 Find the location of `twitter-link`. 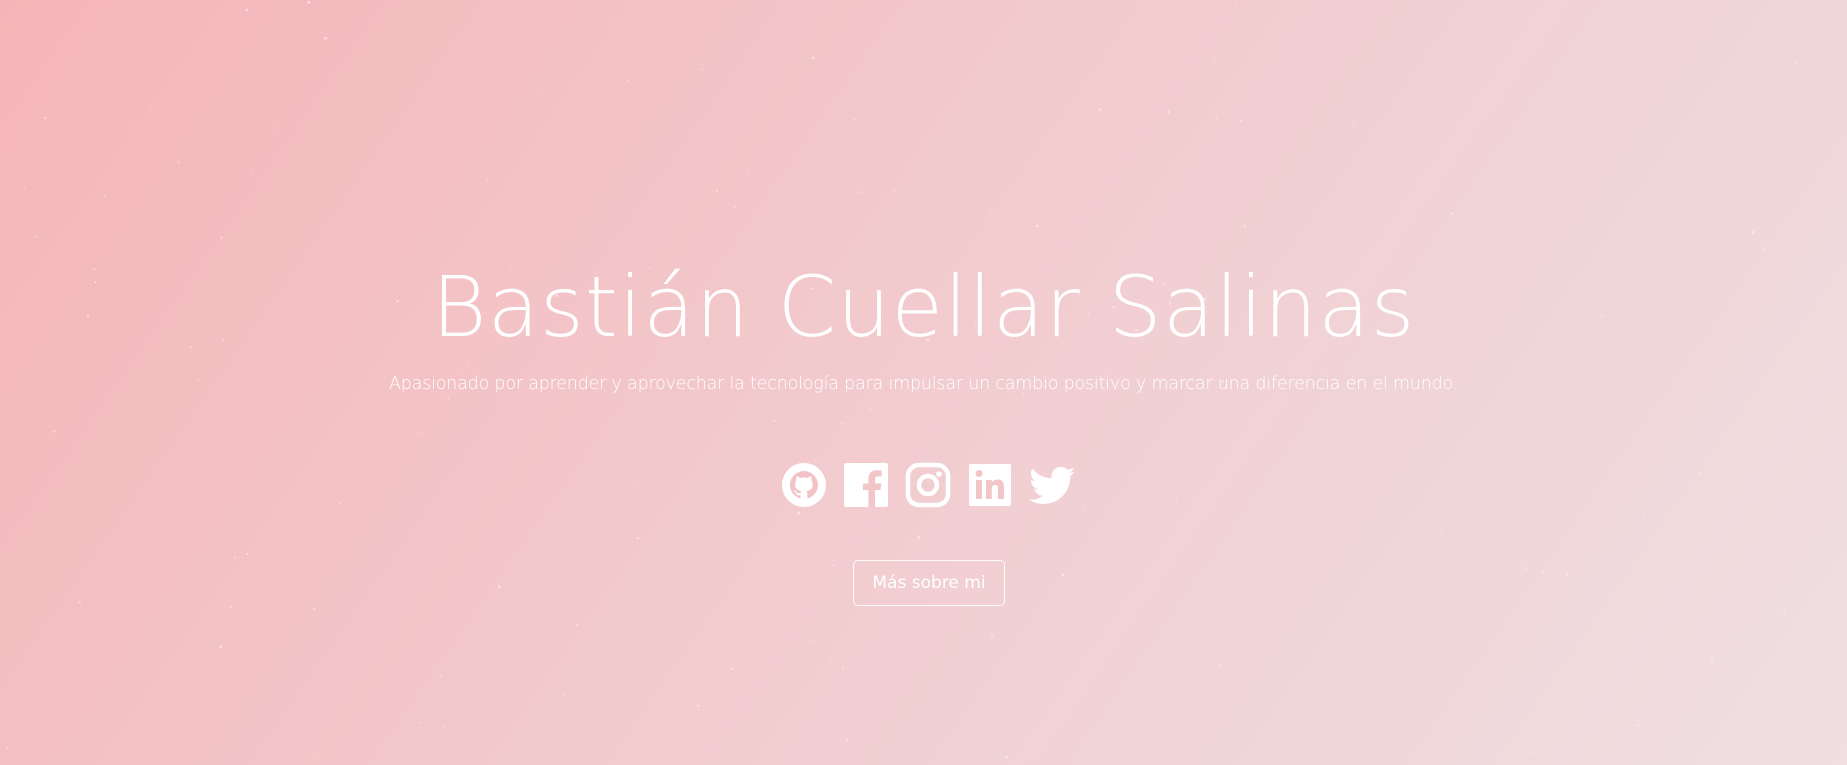

twitter-link is located at coordinates (1052, 485).